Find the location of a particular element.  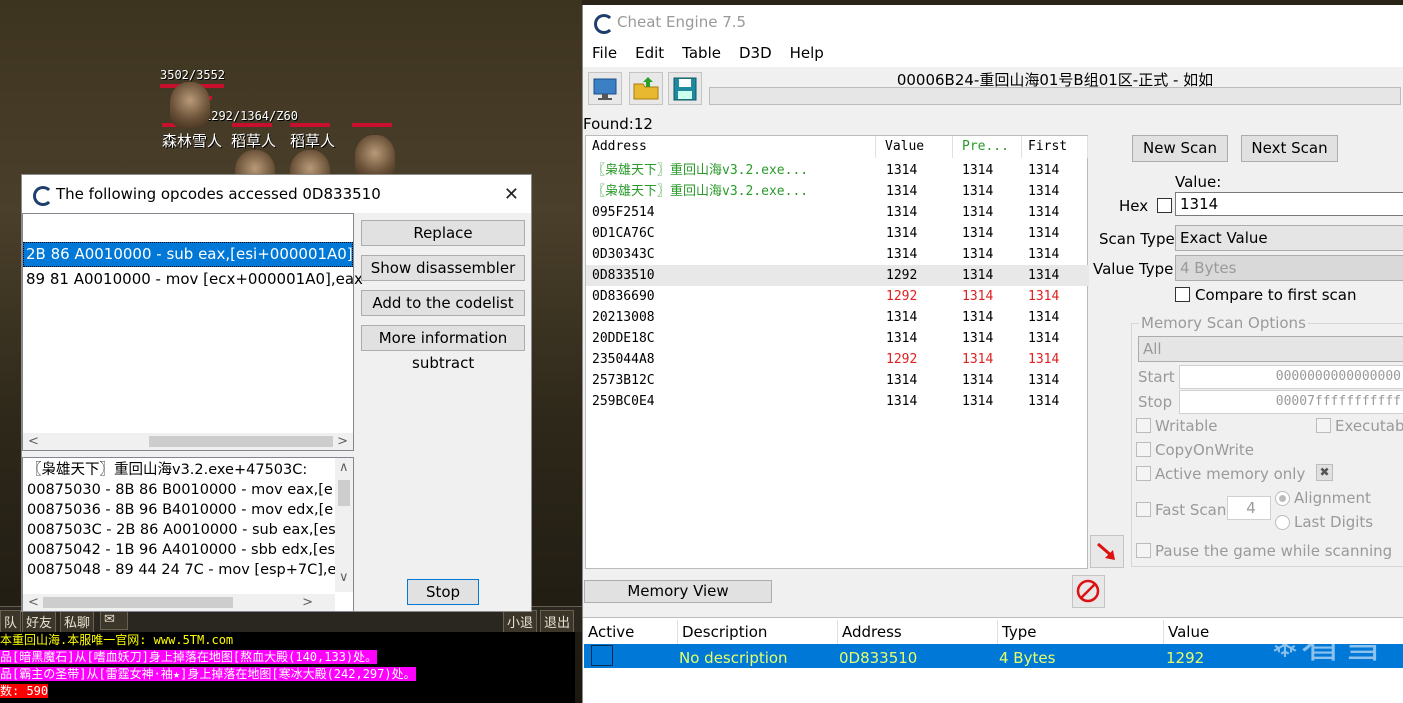

result-row: 0D836690 1292 1314 1314 is located at coordinates (837, 296).